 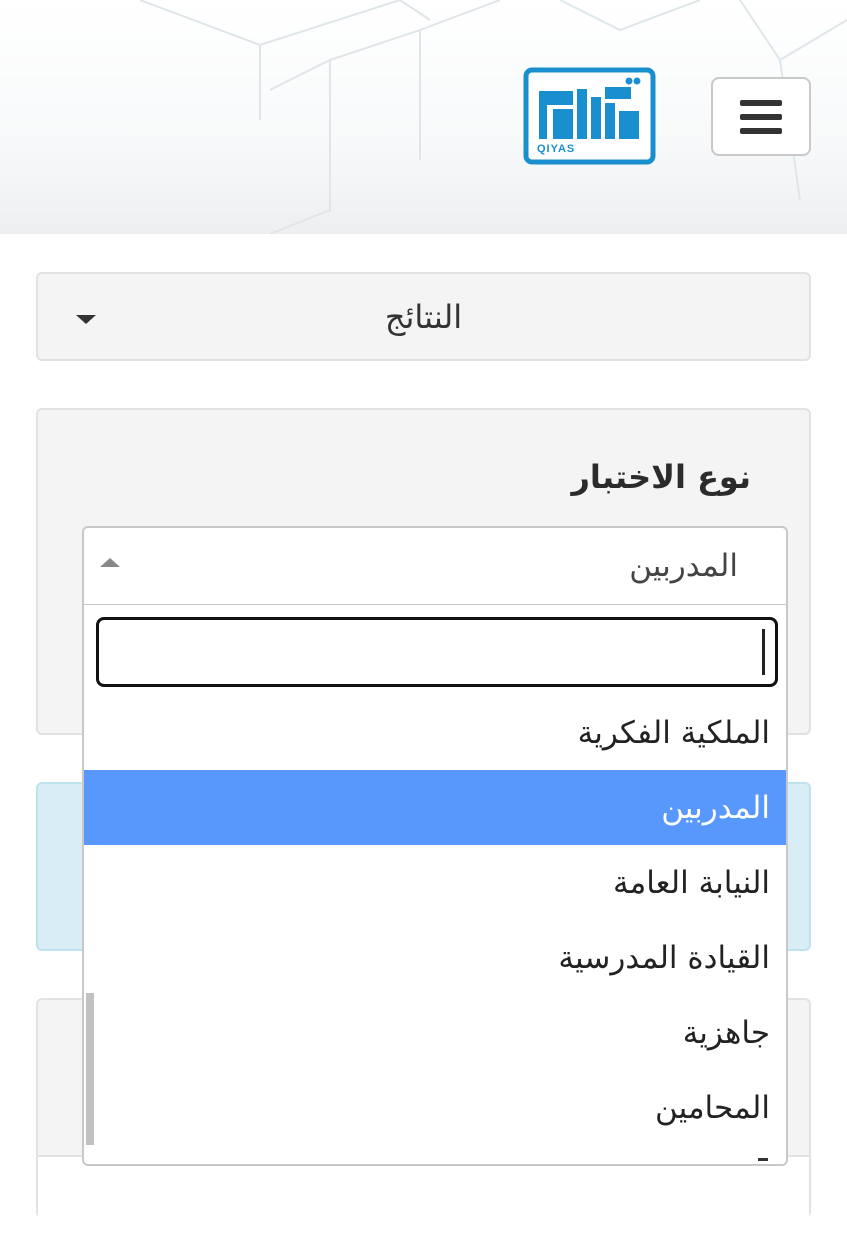 I want to click on next-option-partial, so click(x=763, y=1161).